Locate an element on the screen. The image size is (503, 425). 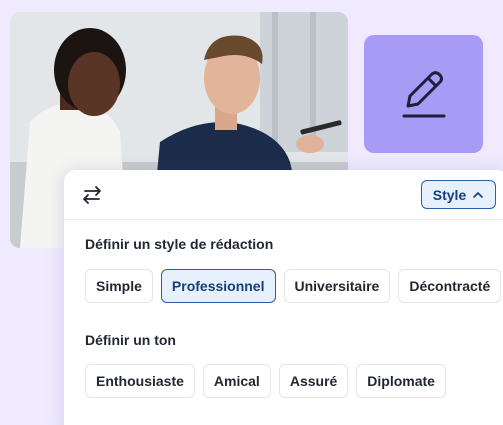
pencil-tile is located at coordinates (423, 94).